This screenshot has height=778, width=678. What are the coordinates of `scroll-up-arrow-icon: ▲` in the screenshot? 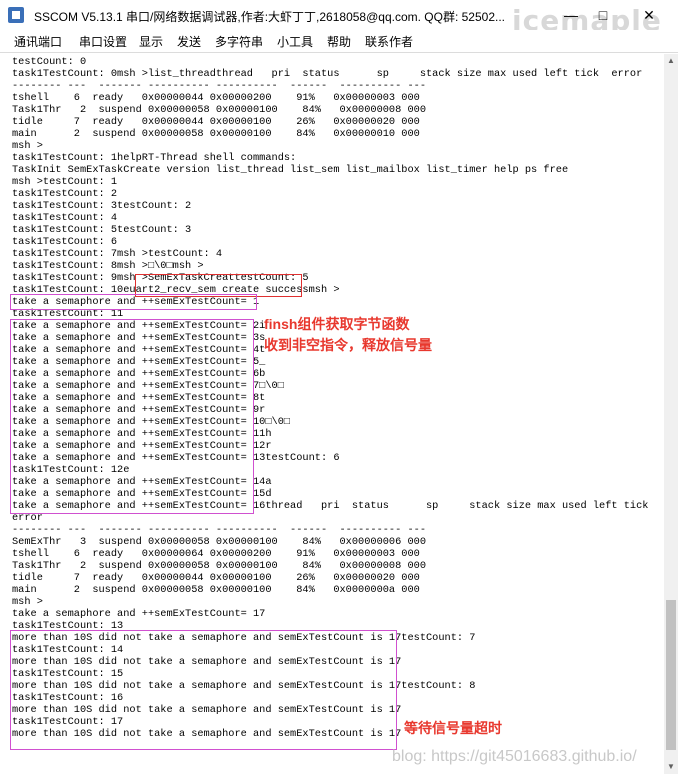 It's located at (671, 61).